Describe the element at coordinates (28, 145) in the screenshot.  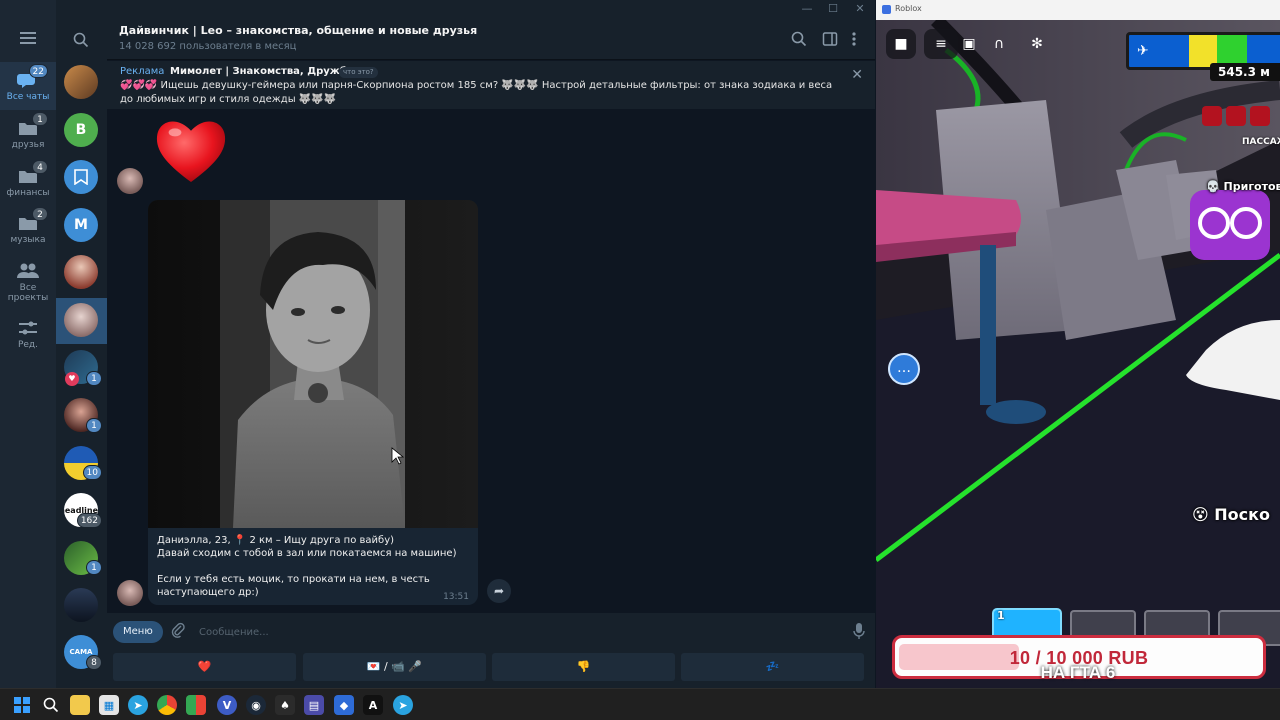
I see `folder-label: друзья` at that location.